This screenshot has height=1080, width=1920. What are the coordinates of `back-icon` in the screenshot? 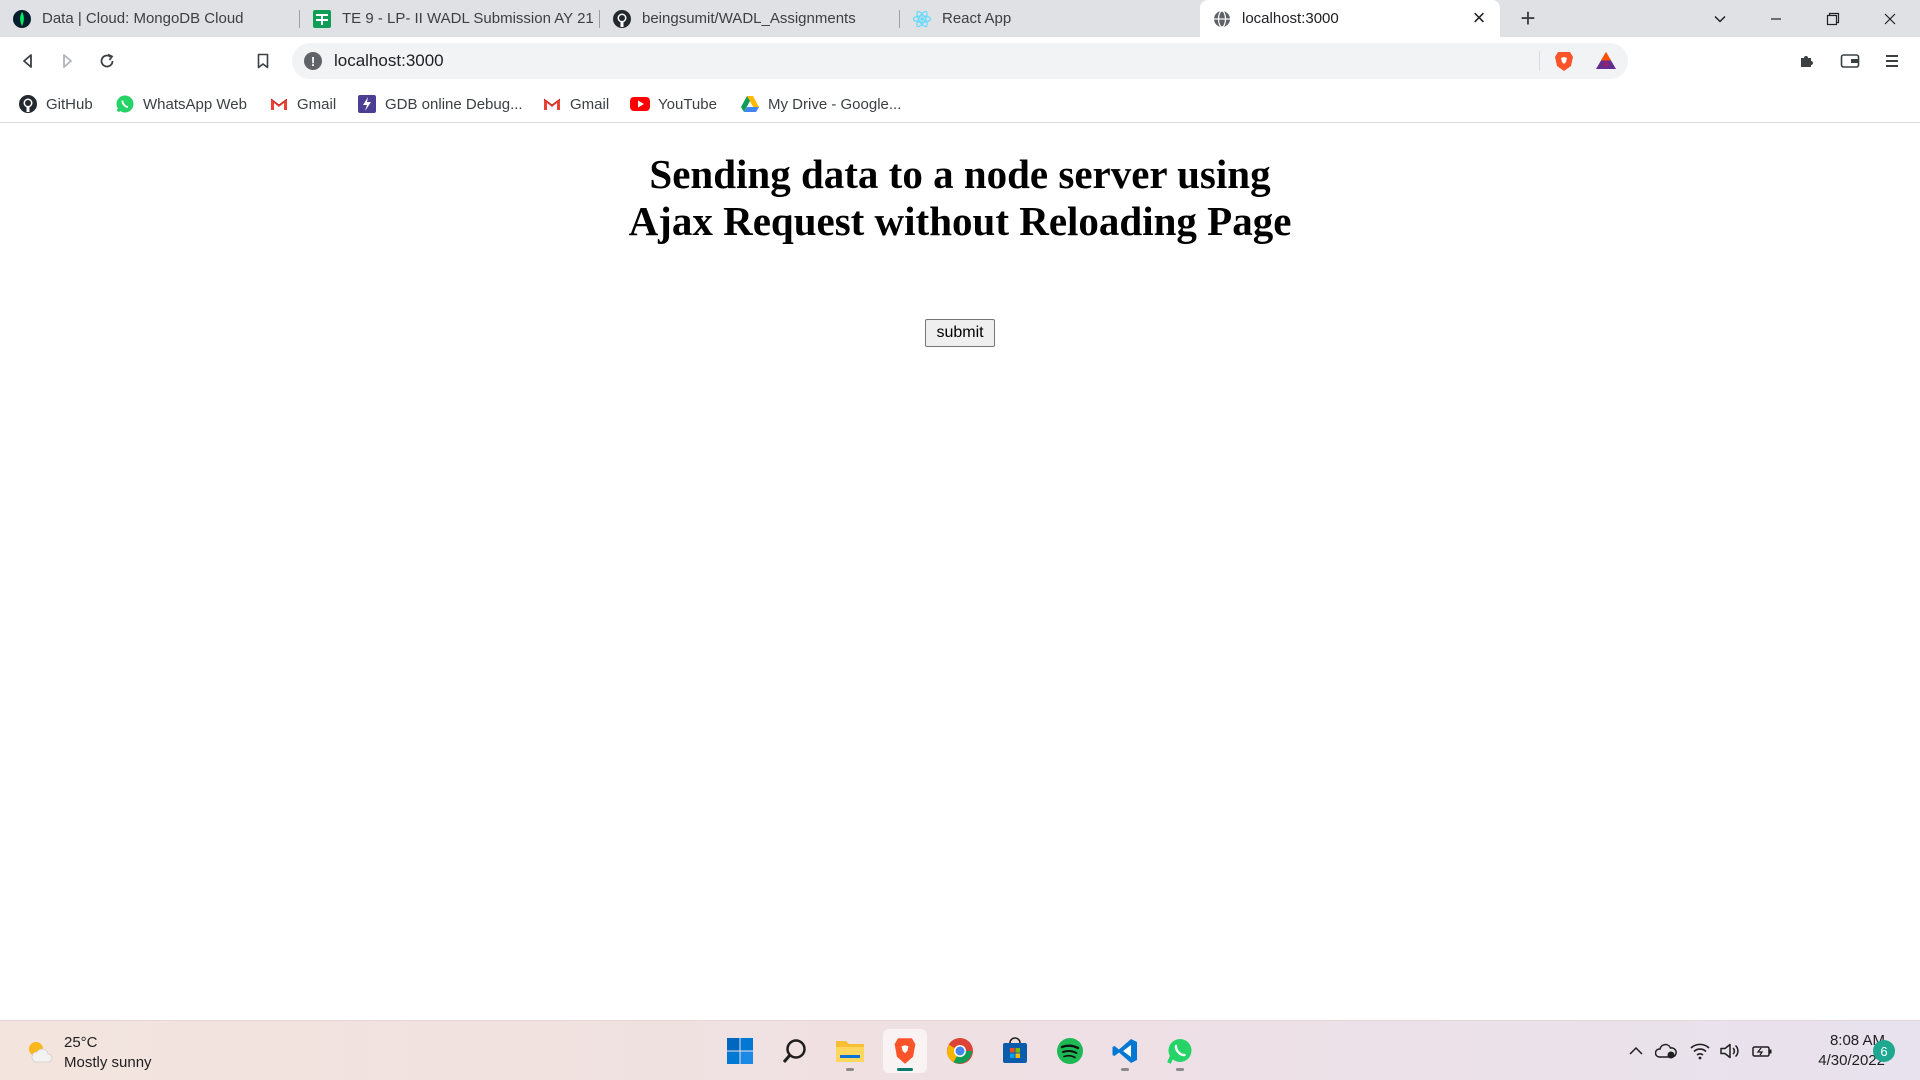 It's located at (28, 61).